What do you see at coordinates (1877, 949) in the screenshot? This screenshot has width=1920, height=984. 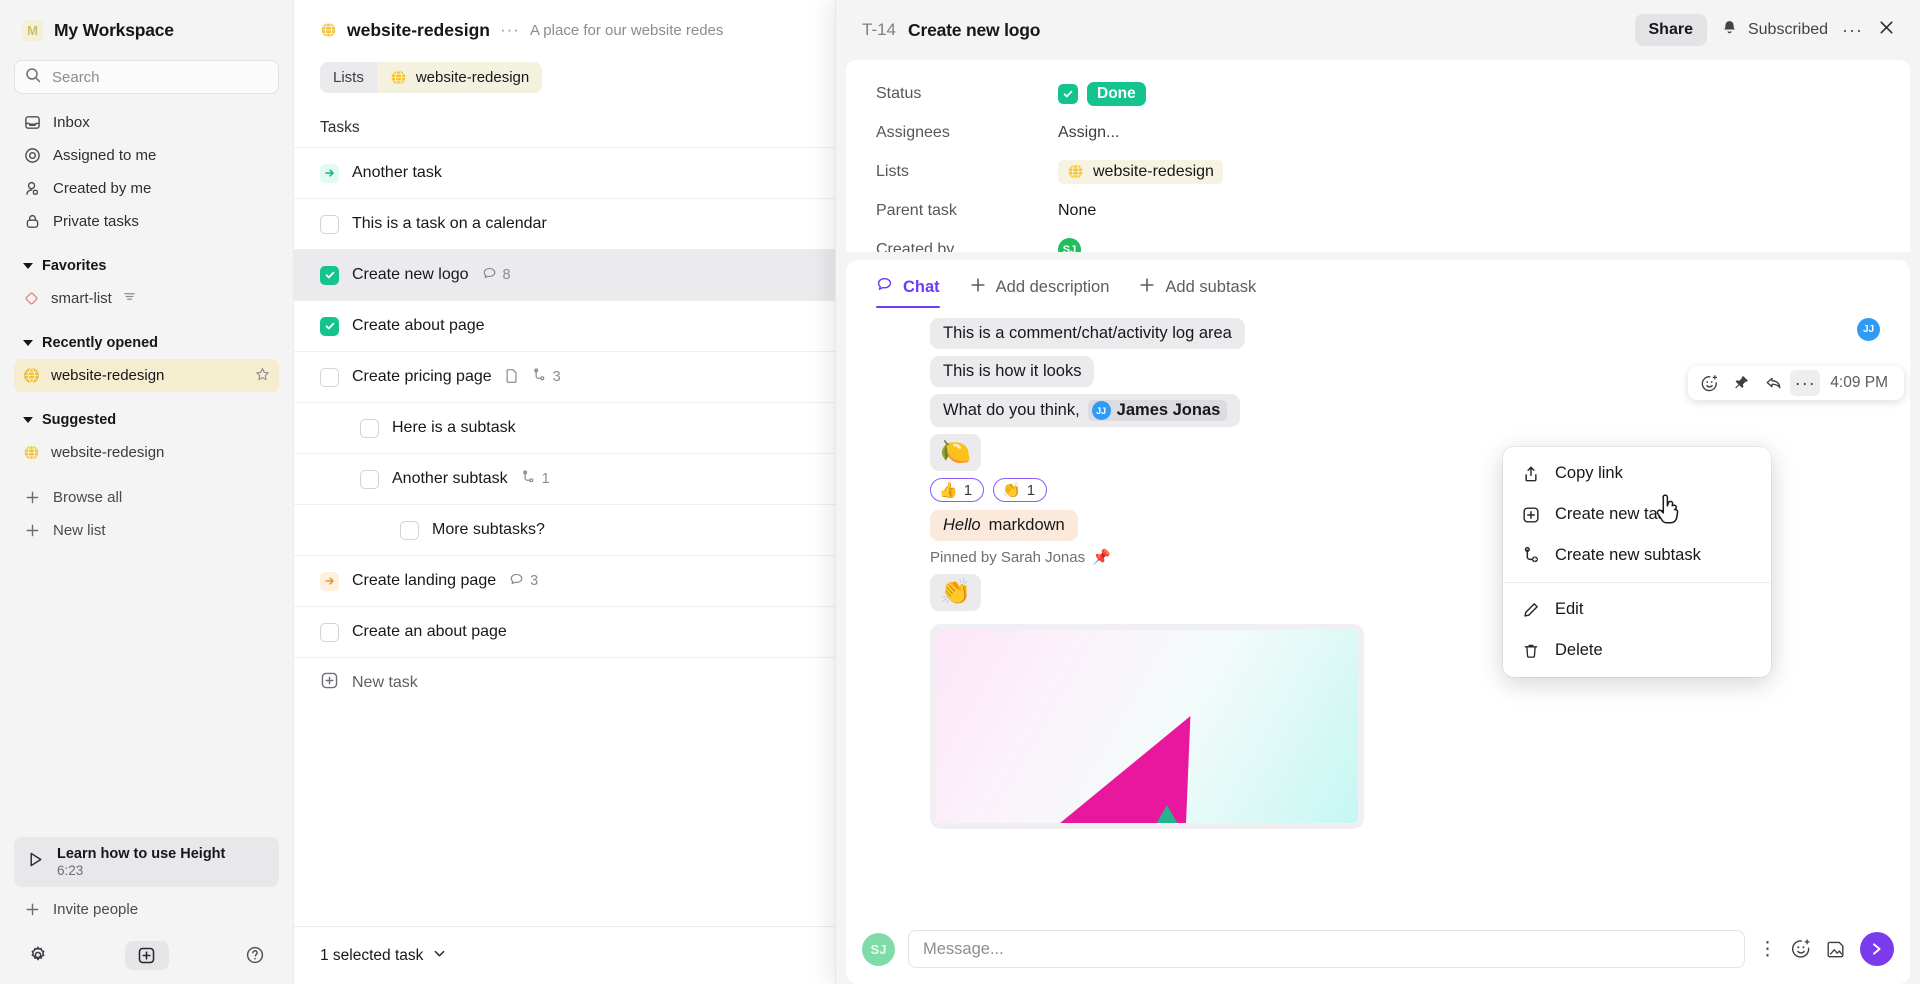 I see `send-button` at bounding box center [1877, 949].